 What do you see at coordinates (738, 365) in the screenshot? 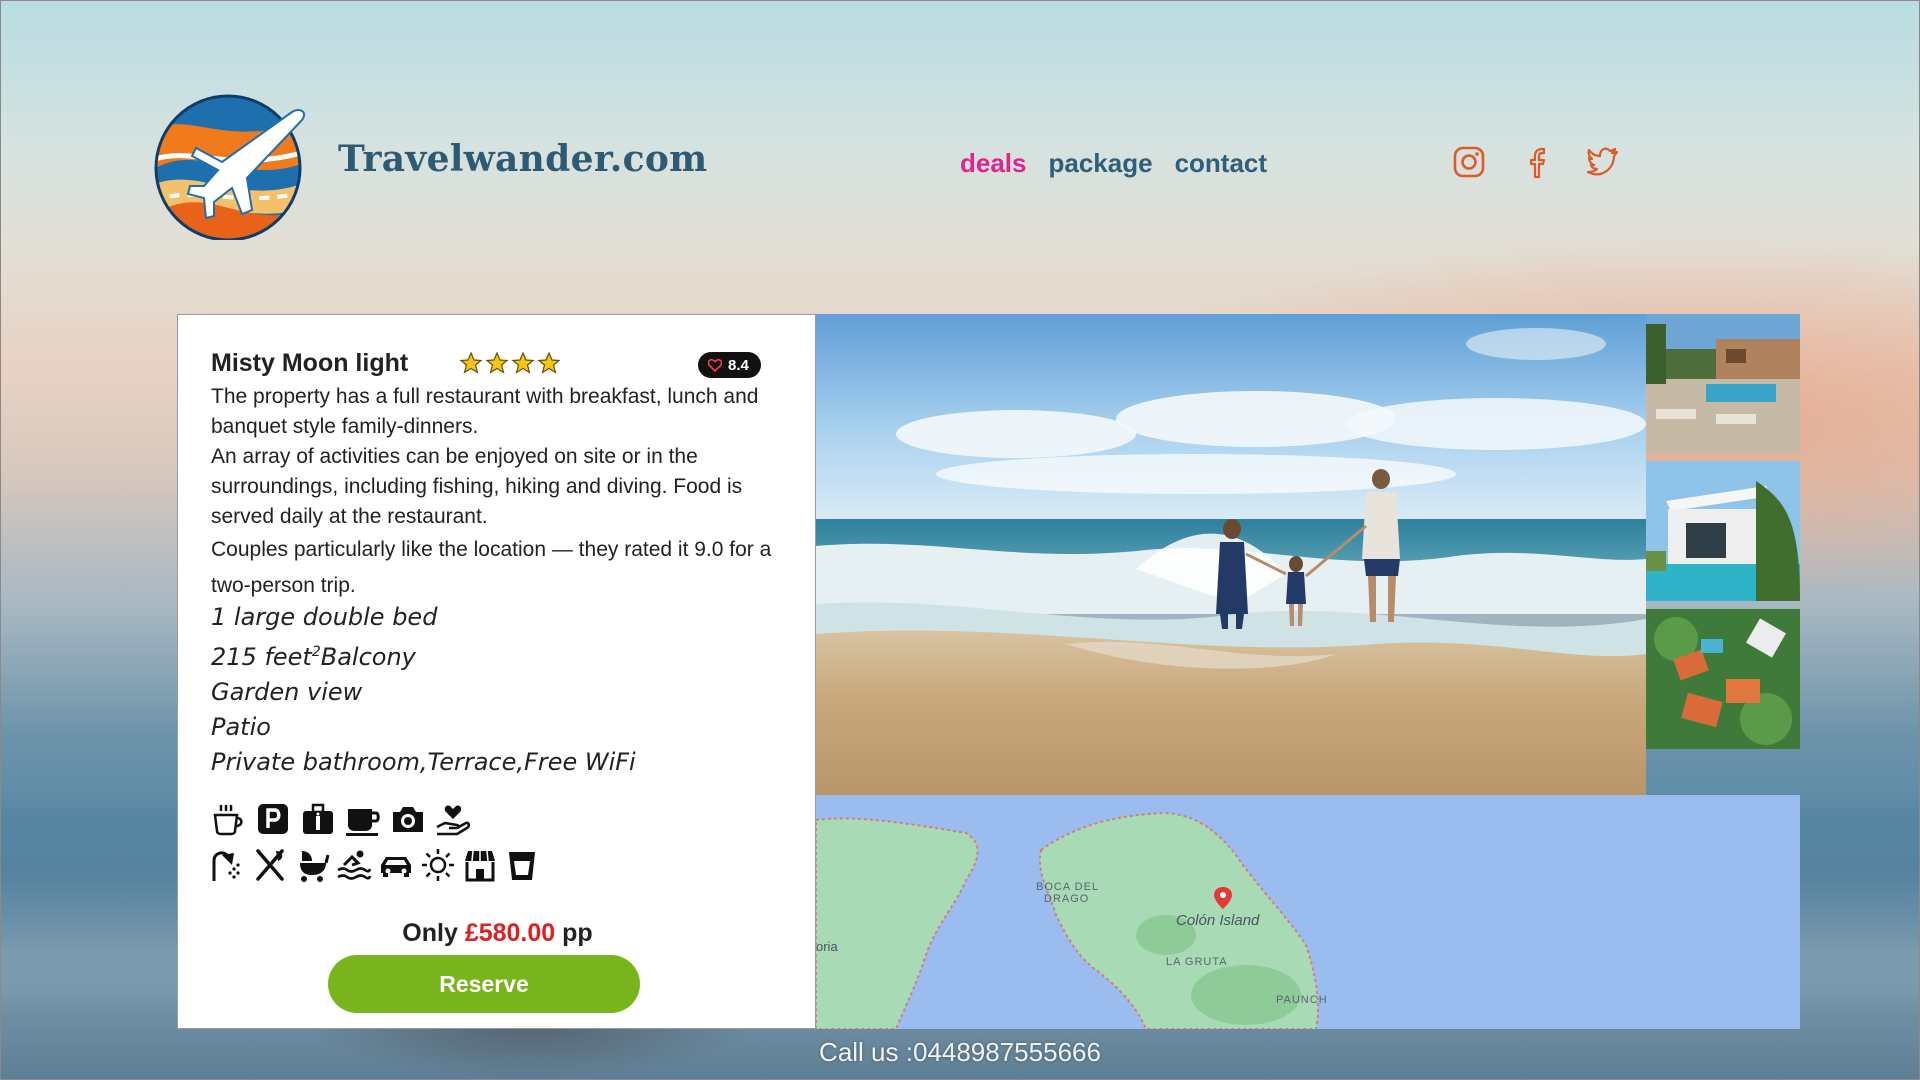
I see `rating-value: 8.4` at bounding box center [738, 365].